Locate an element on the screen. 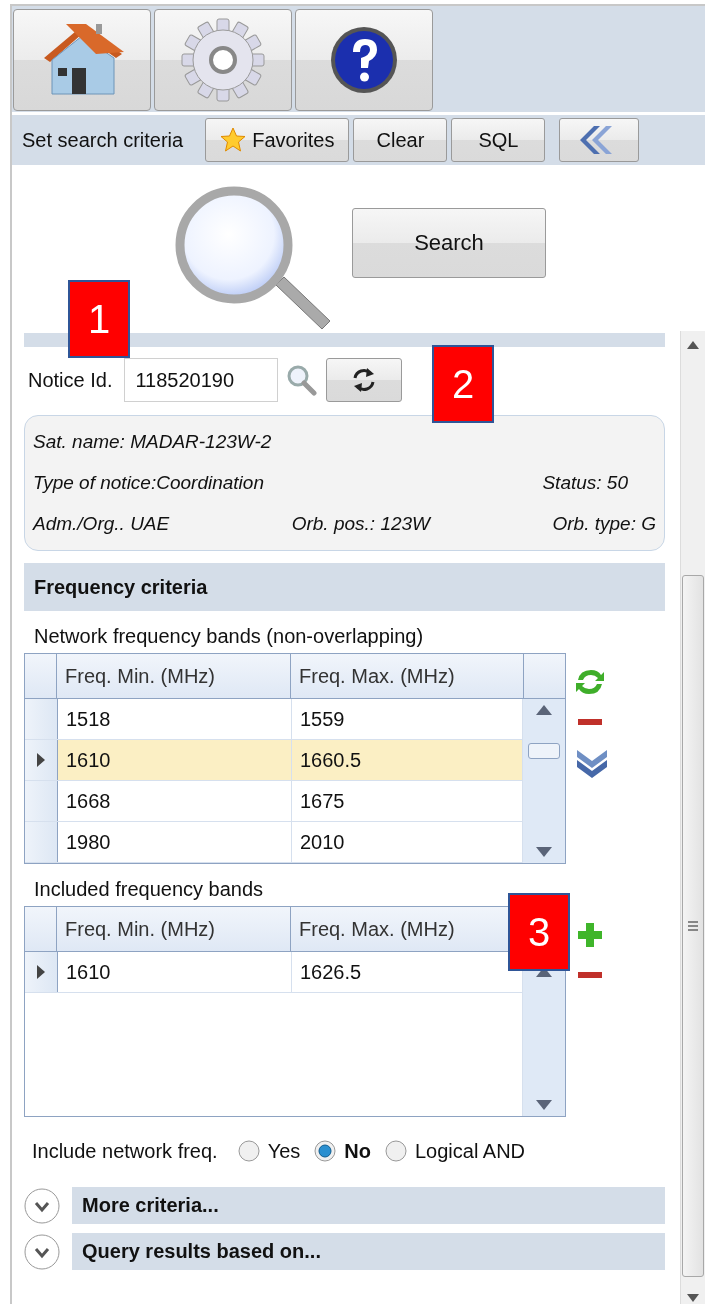 This screenshot has width=705, height=1304. table-row: 1518 1559 is located at coordinates (273, 719).